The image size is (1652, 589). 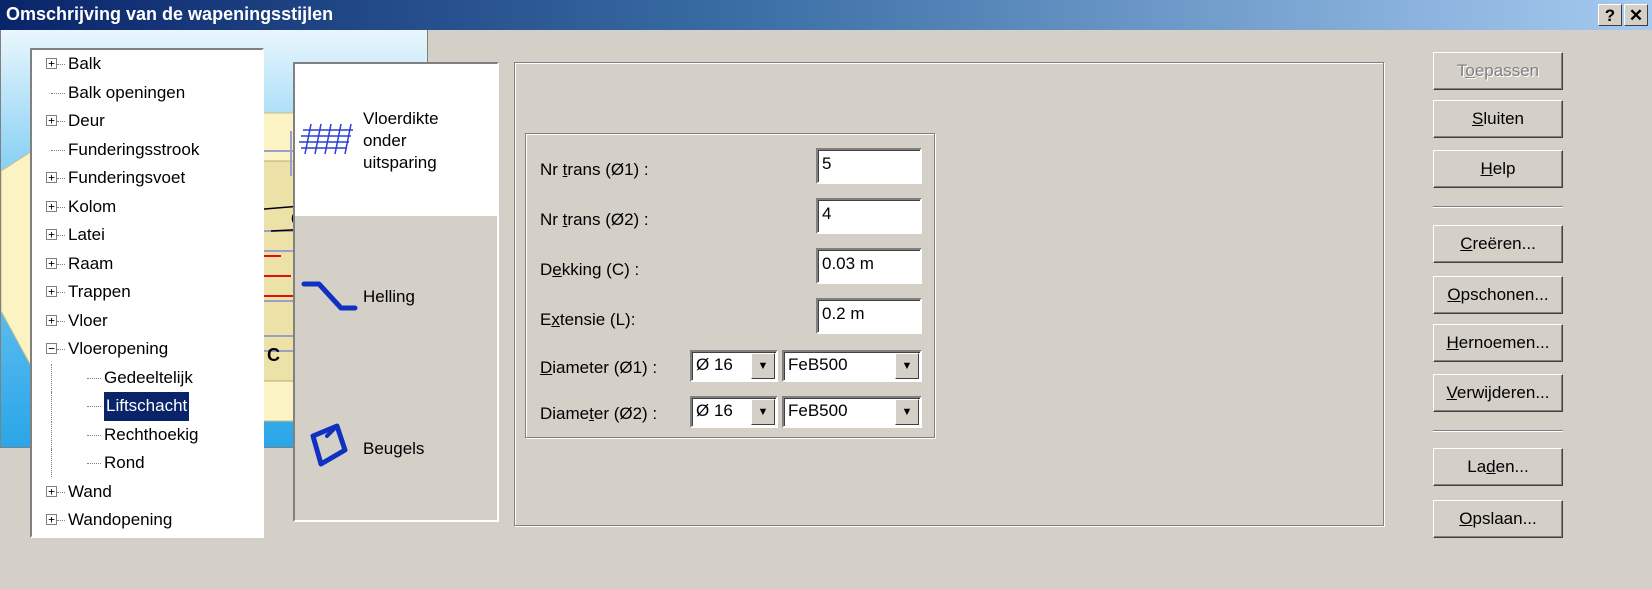 I want to click on category-vloerdikte-line3: uitsparing, so click(x=400, y=162).